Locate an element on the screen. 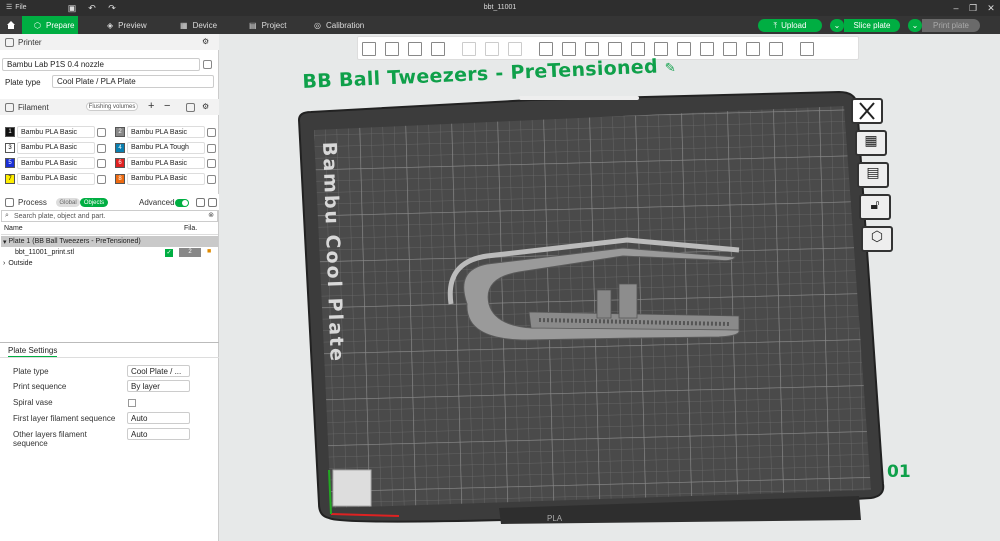  filament-color-swatch: 6 is located at coordinates (120, 163).